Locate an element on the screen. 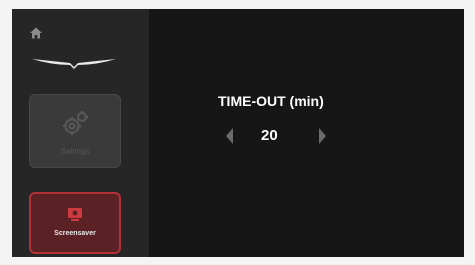 Image resolution: width=475 pixels, height=265 pixels. decrease-arrow-icon is located at coordinates (229, 136).